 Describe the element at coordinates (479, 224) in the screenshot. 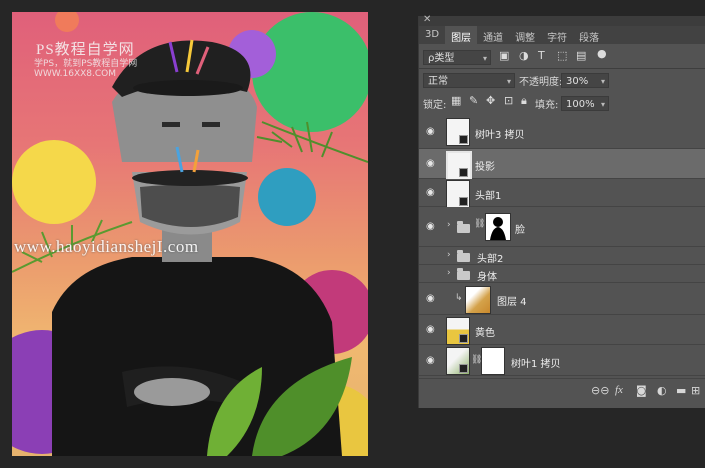

I see `chain-link-icon: ⛓` at that location.